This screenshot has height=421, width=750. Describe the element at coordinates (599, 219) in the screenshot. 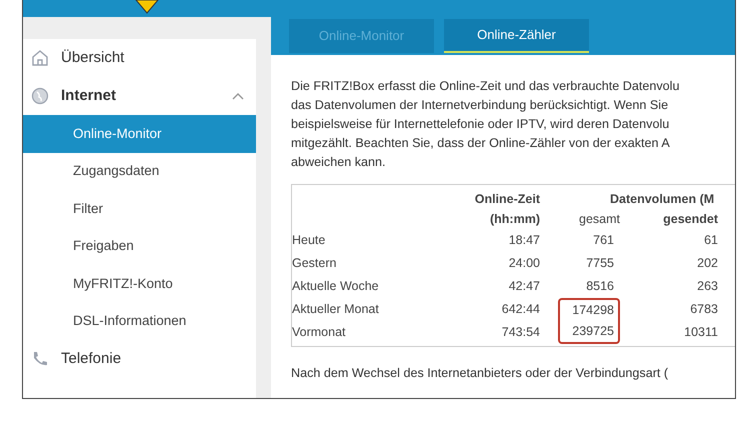

I see `column-header: gesamt` at that location.